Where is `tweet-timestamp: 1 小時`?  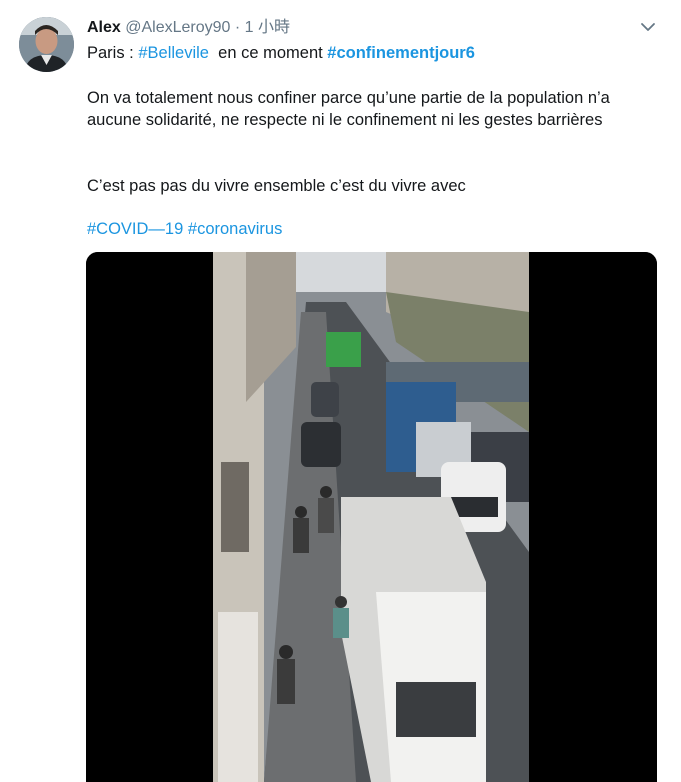
tweet-timestamp: 1 小時 is located at coordinates (267, 27).